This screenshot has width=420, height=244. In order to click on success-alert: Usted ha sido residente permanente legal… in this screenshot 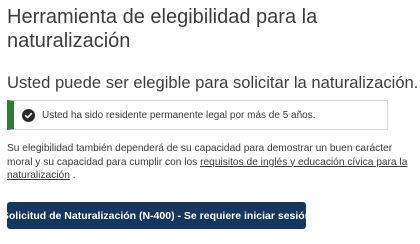, I will do `click(197, 115)`.